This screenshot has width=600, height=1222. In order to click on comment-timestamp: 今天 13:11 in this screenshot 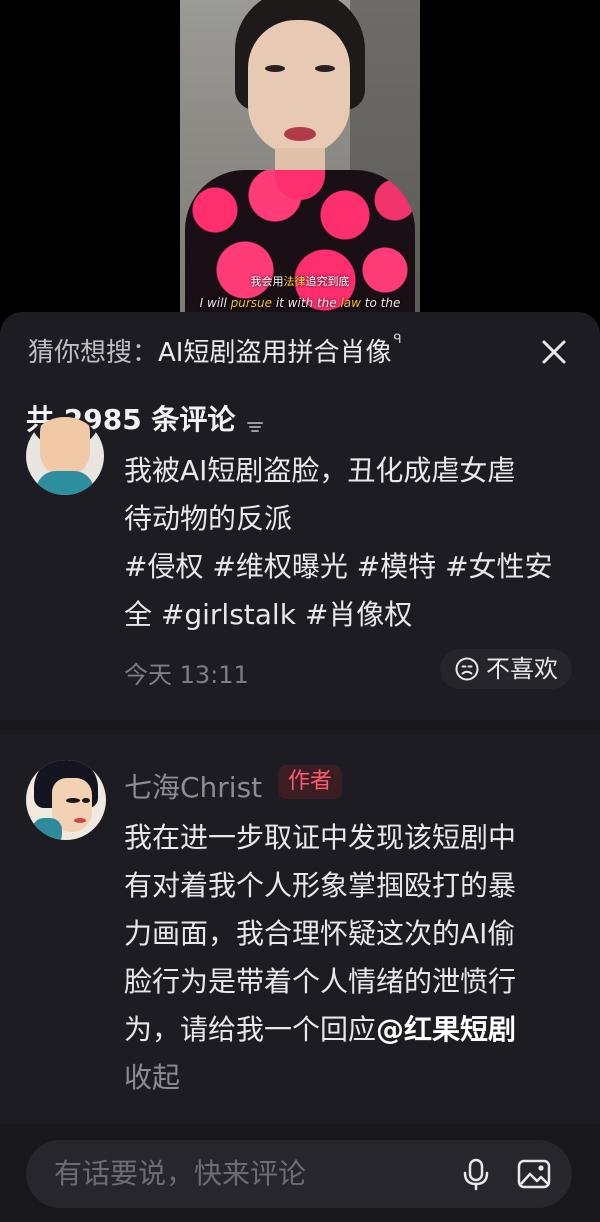, I will do `click(186, 675)`.